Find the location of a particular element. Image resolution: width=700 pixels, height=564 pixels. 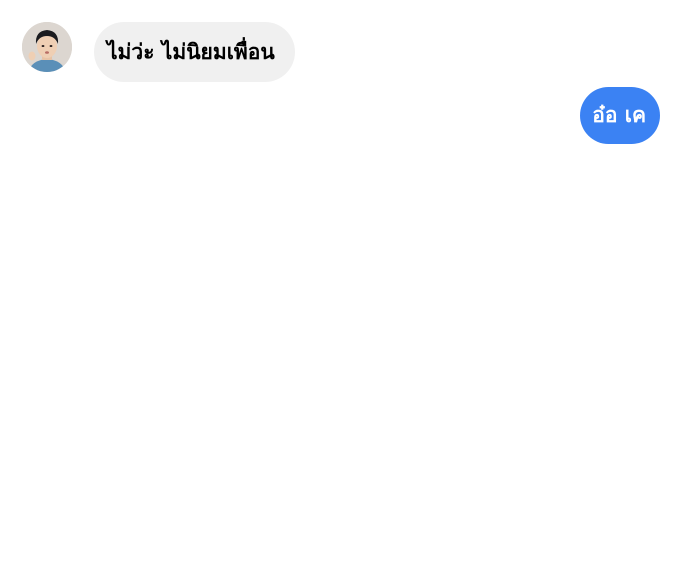

contact-avatar is located at coordinates (47, 47).